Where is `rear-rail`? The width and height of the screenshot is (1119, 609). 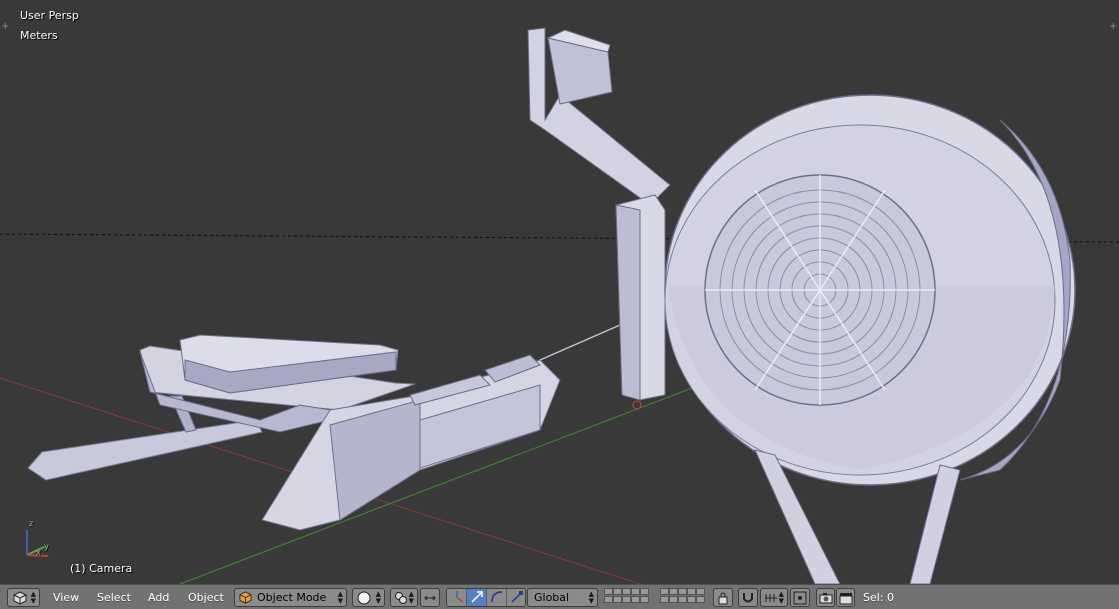
rear-rail is located at coordinates (145, 450).